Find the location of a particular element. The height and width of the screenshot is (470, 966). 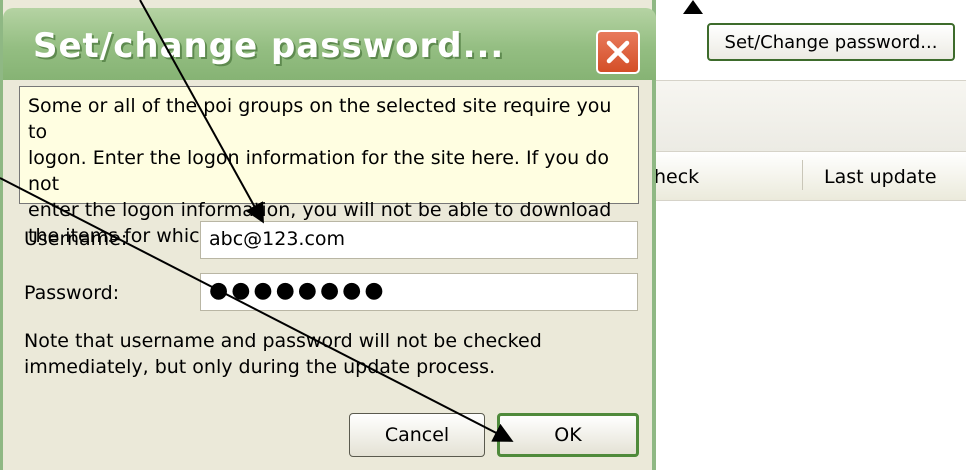

arrow-to-username is located at coordinates (201, 112).